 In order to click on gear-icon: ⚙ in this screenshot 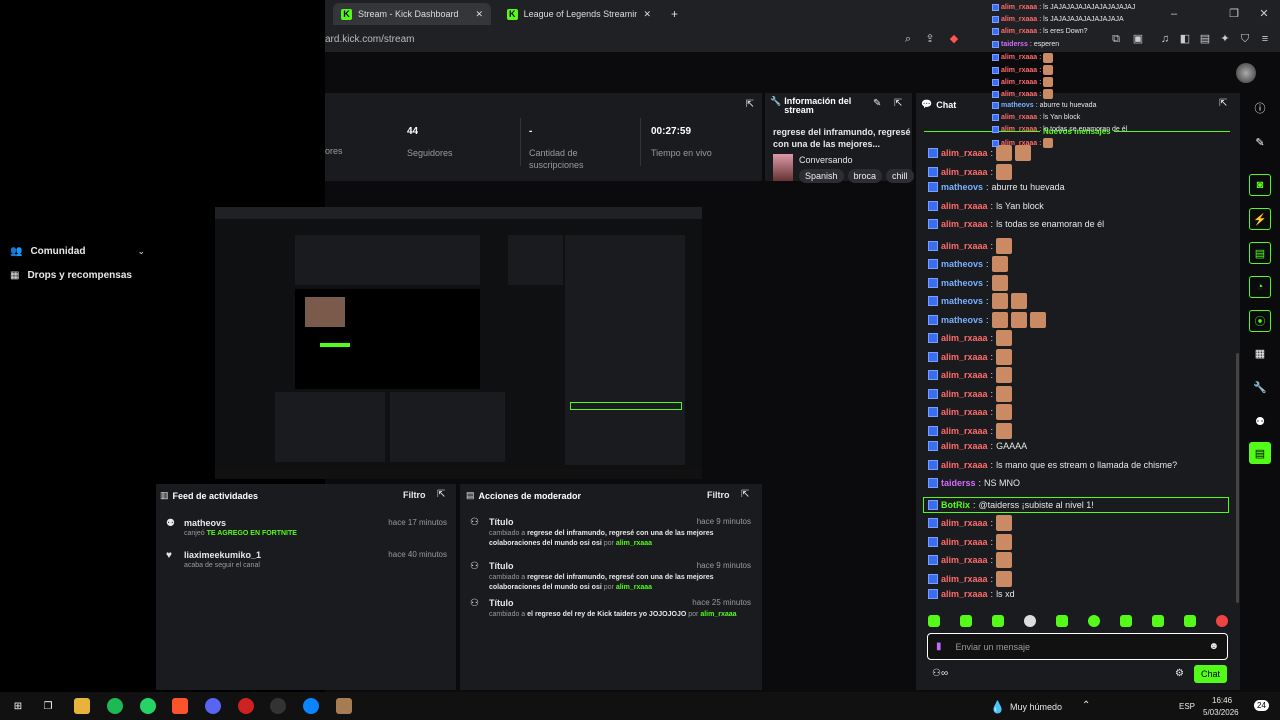, I will do `click(1179, 673)`.